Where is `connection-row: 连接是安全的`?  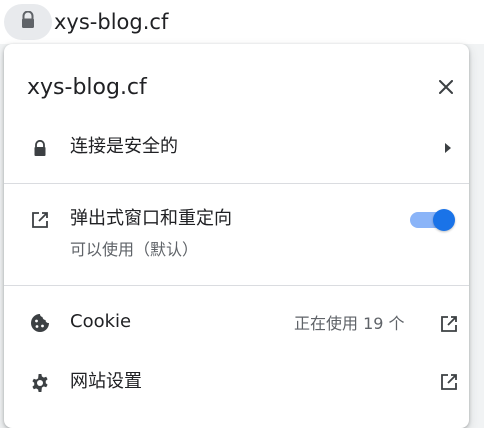 connection-row: 连接是安全的 is located at coordinates (236, 148).